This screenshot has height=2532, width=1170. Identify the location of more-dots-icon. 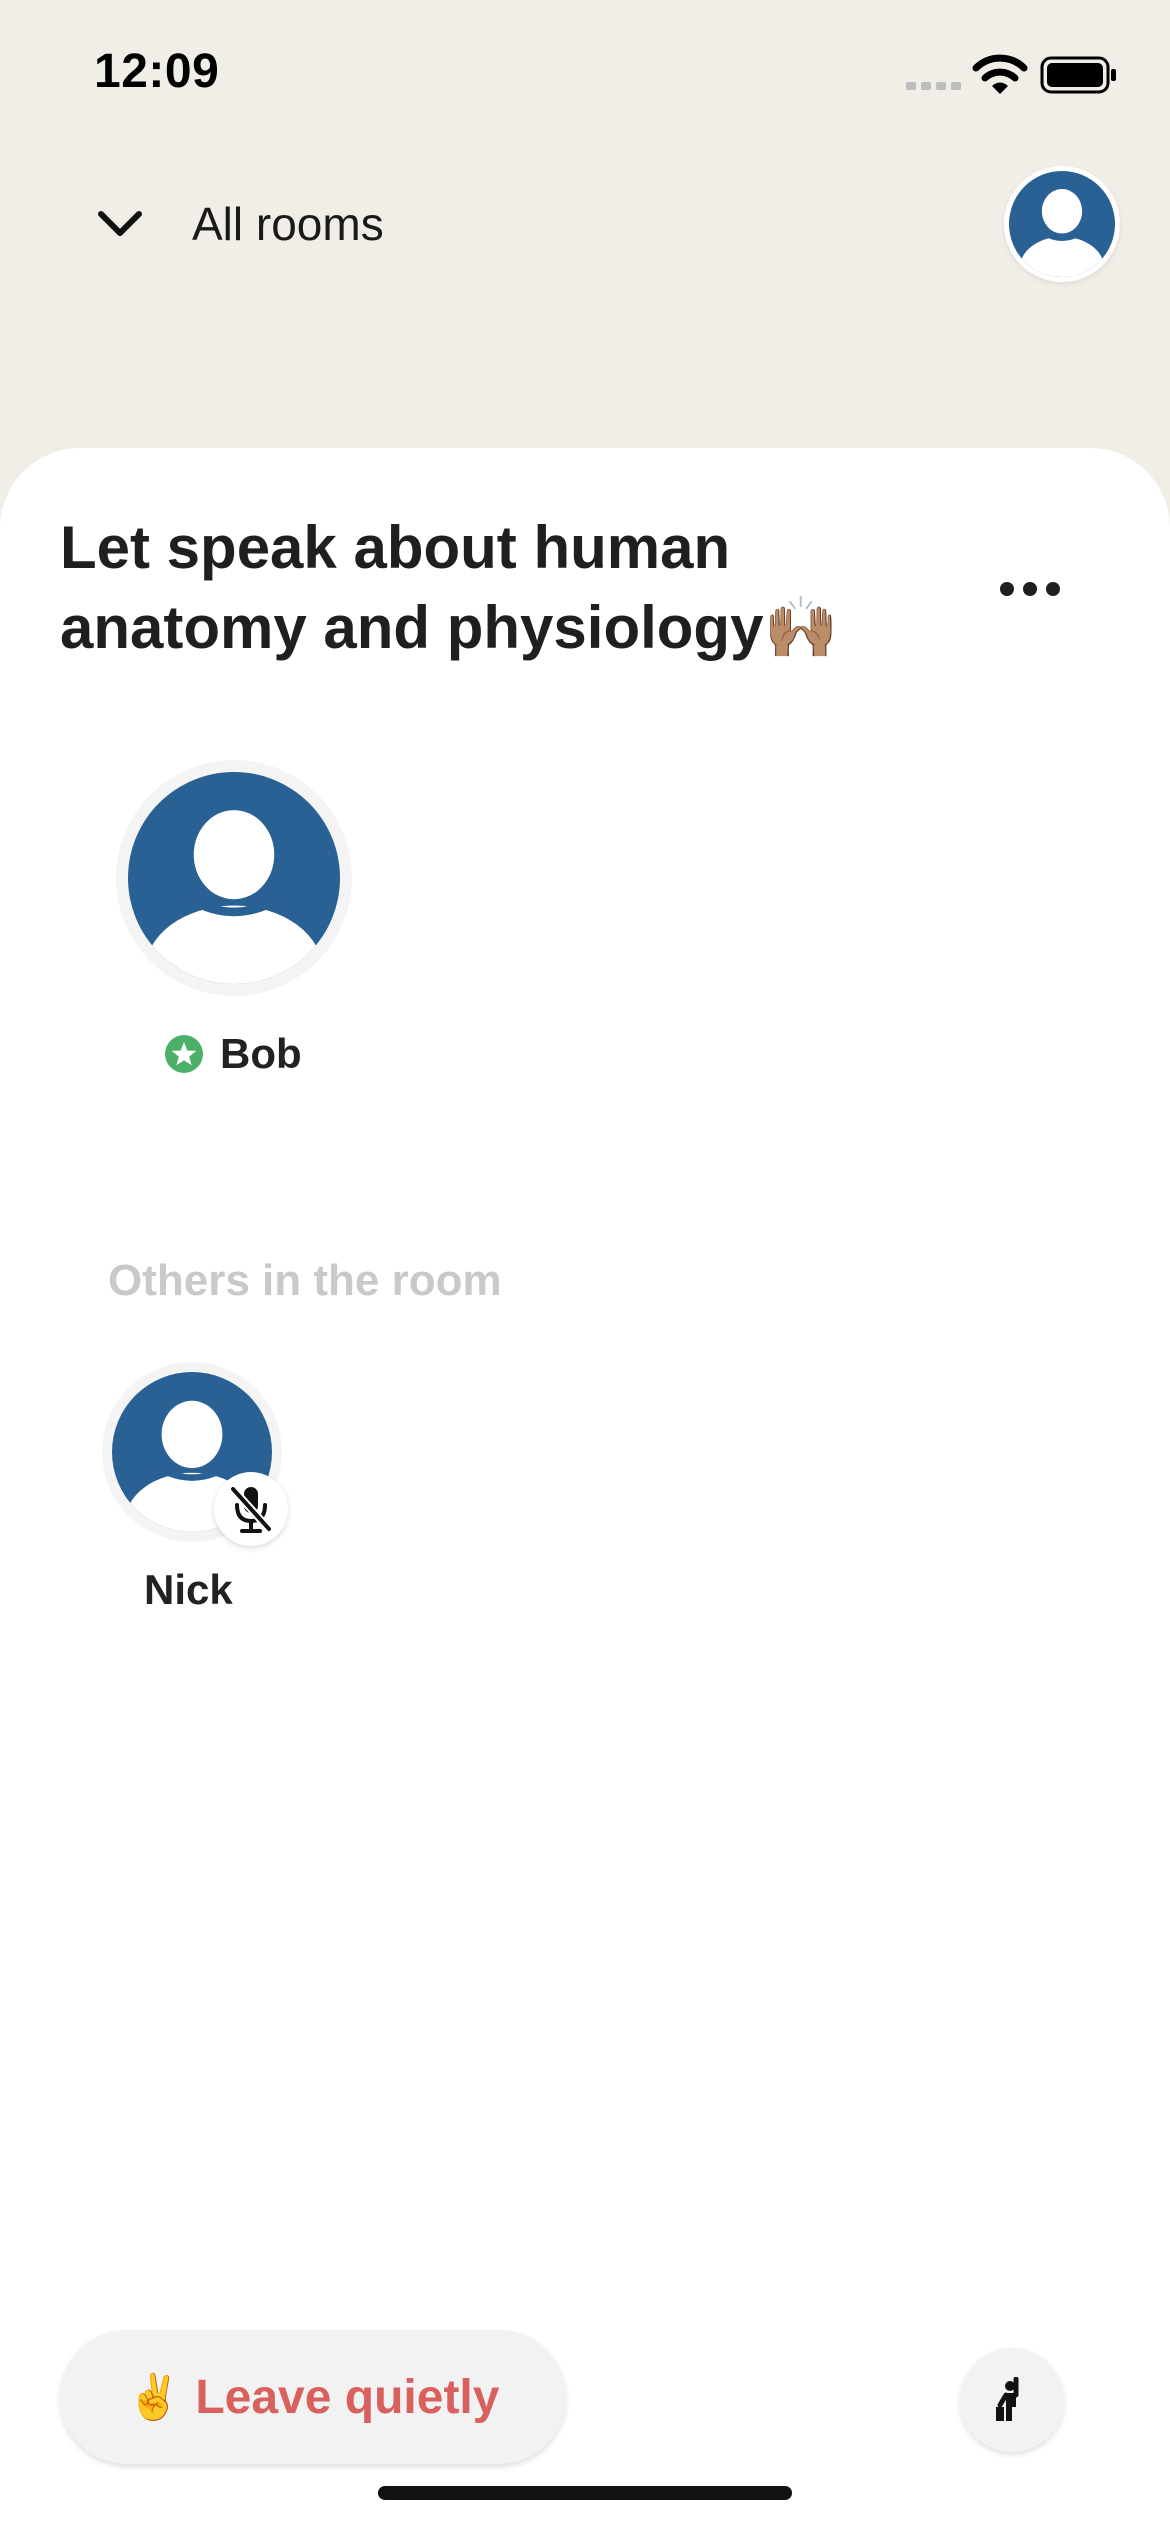
(1030, 589).